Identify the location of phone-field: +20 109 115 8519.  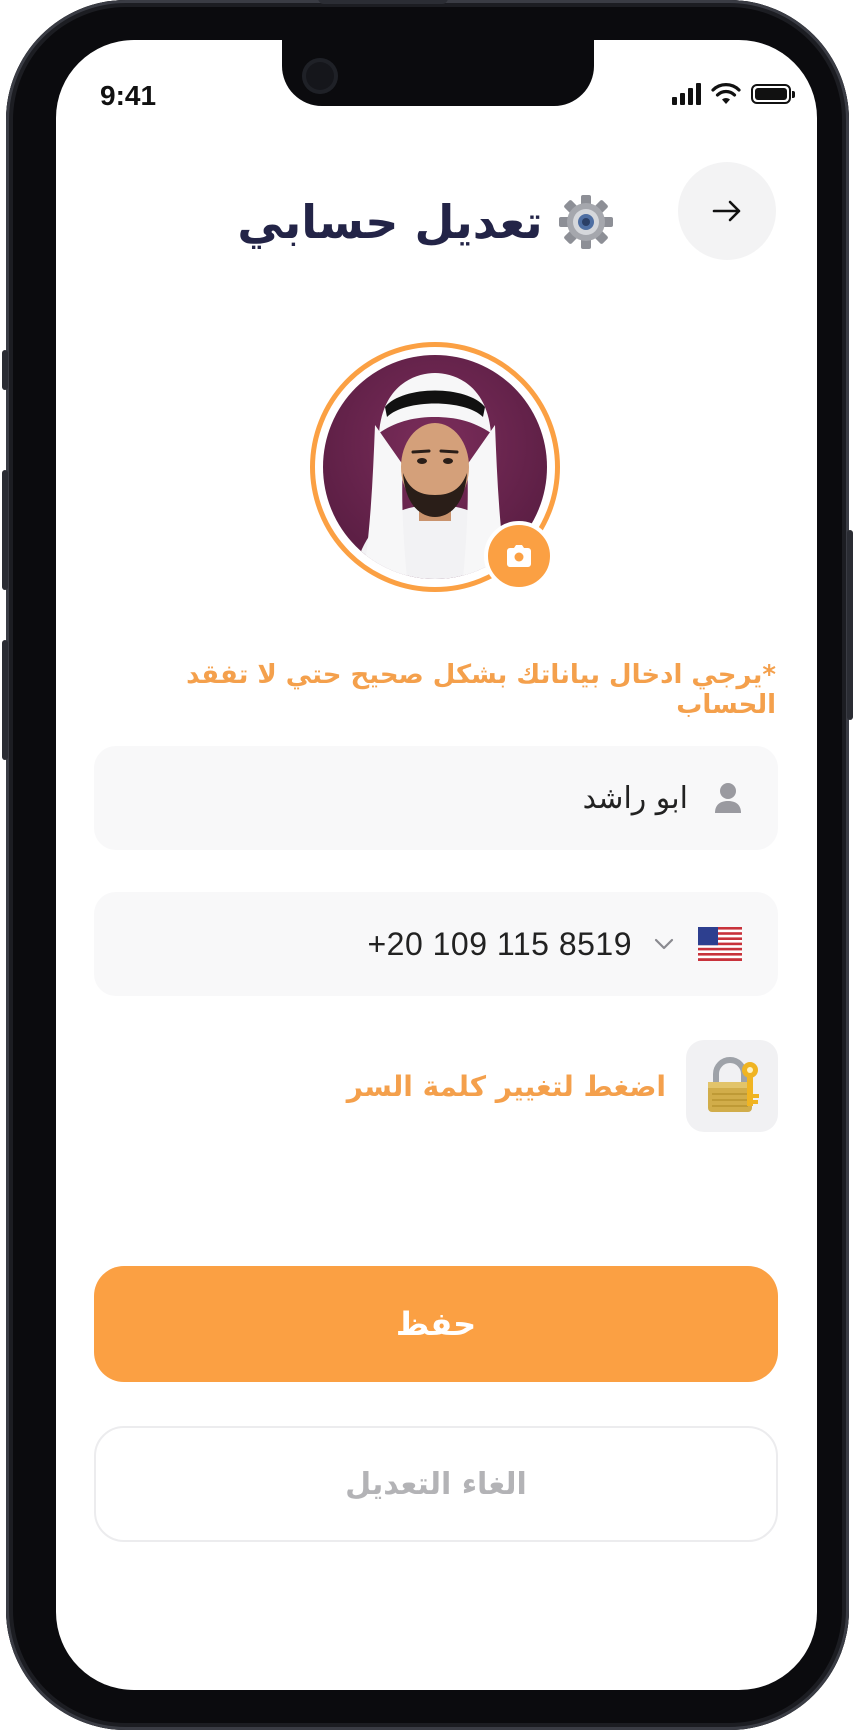
(436, 944).